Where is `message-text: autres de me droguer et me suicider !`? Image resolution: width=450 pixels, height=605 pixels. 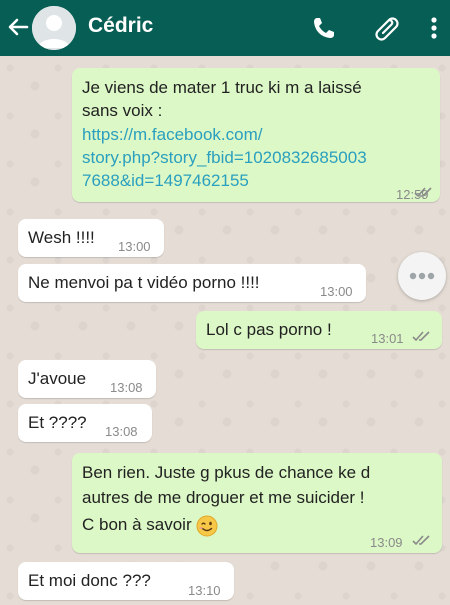 message-text: autres de me droguer et me suicider ! is located at coordinates (223, 497).